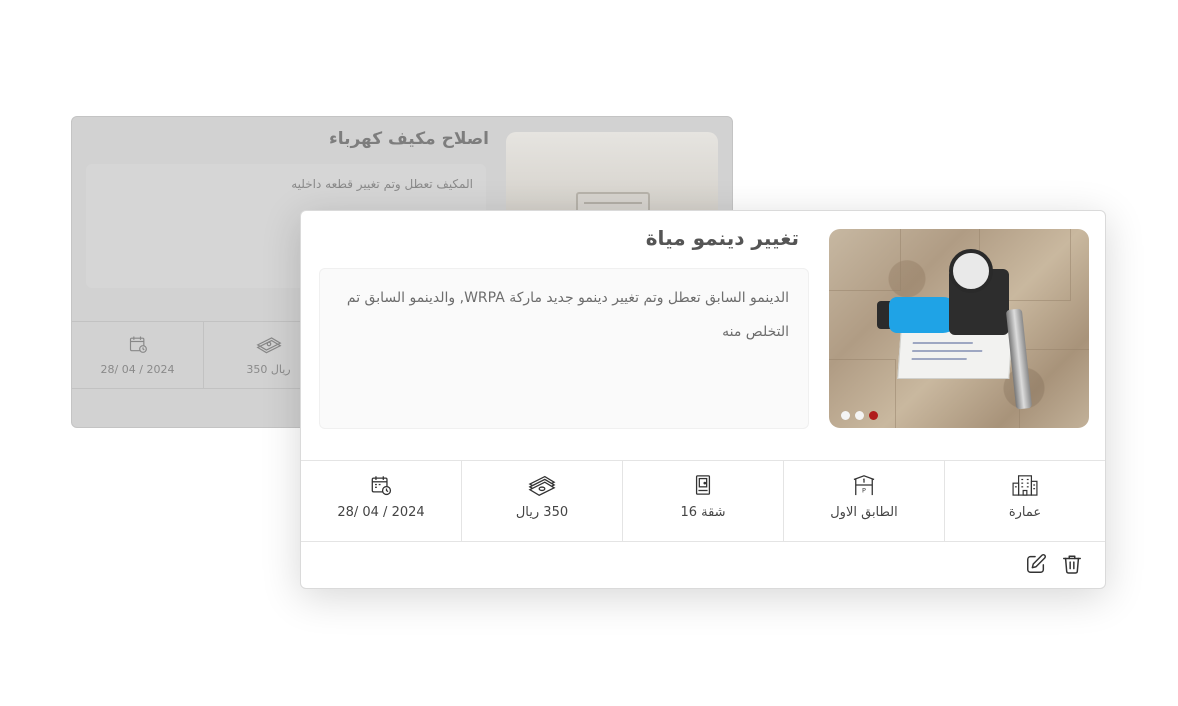  I want to click on edit-icon, so click(1036, 563).